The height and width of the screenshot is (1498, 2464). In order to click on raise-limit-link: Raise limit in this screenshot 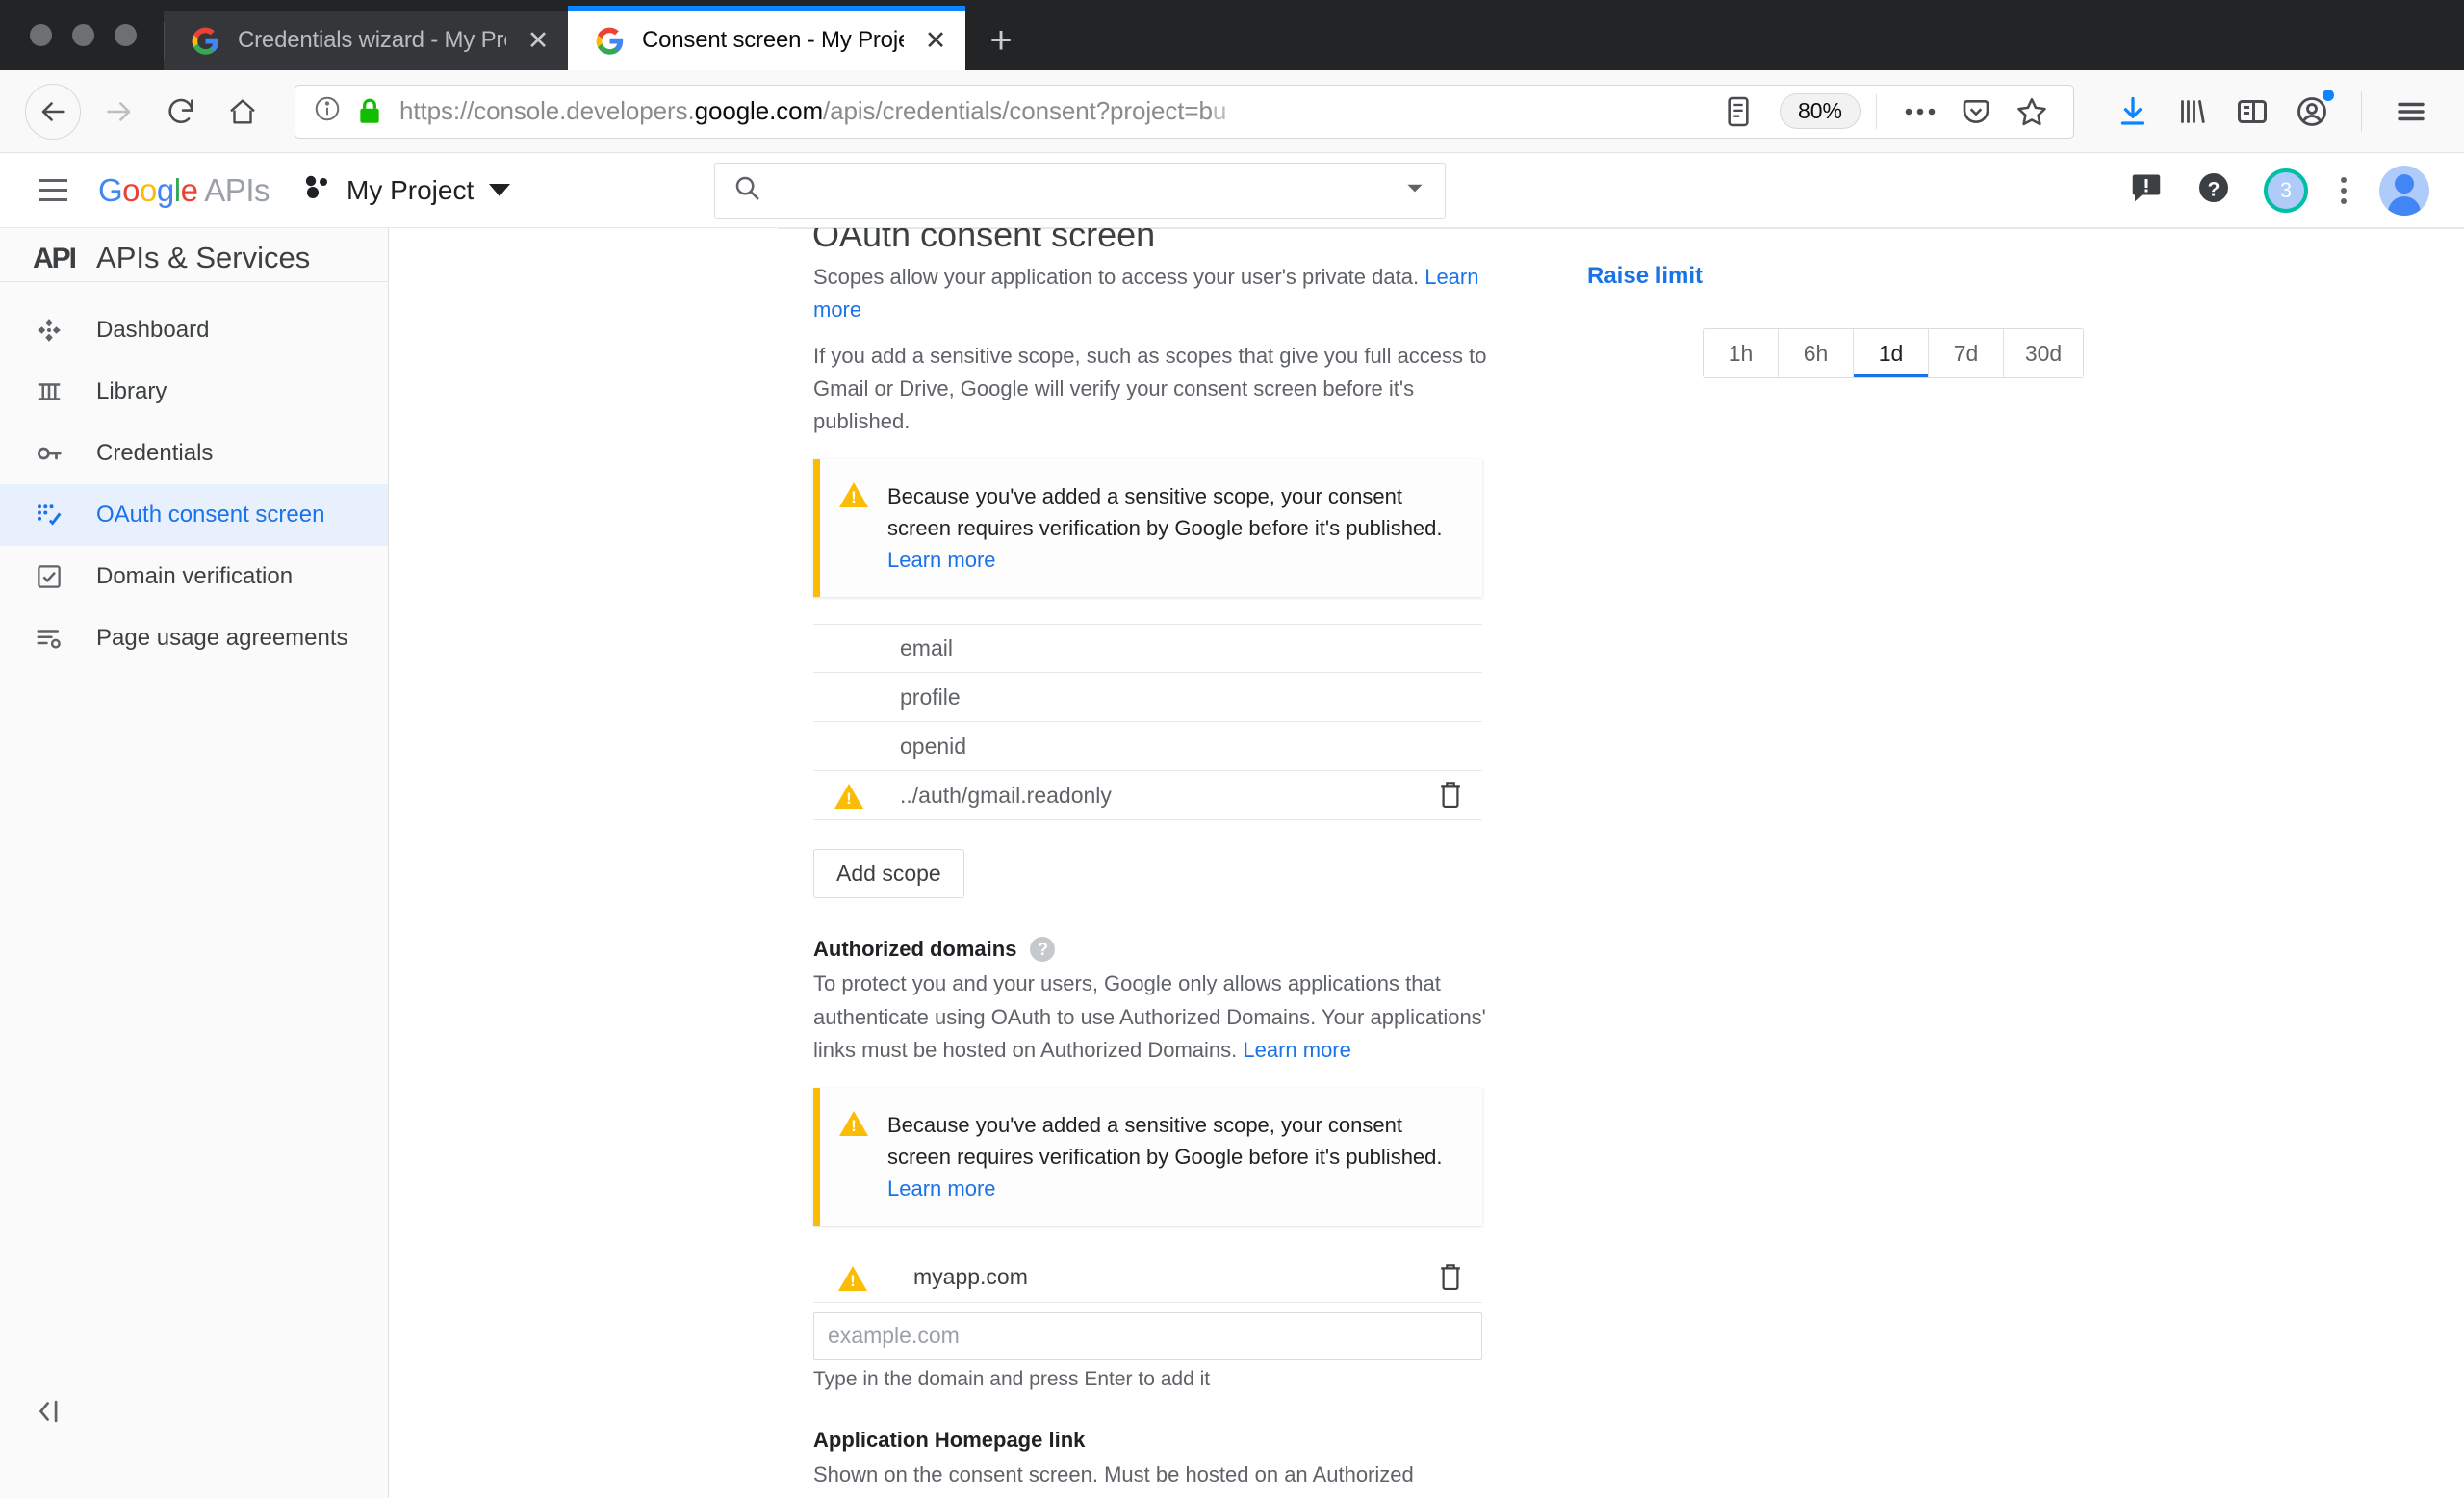, I will do `click(1645, 276)`.